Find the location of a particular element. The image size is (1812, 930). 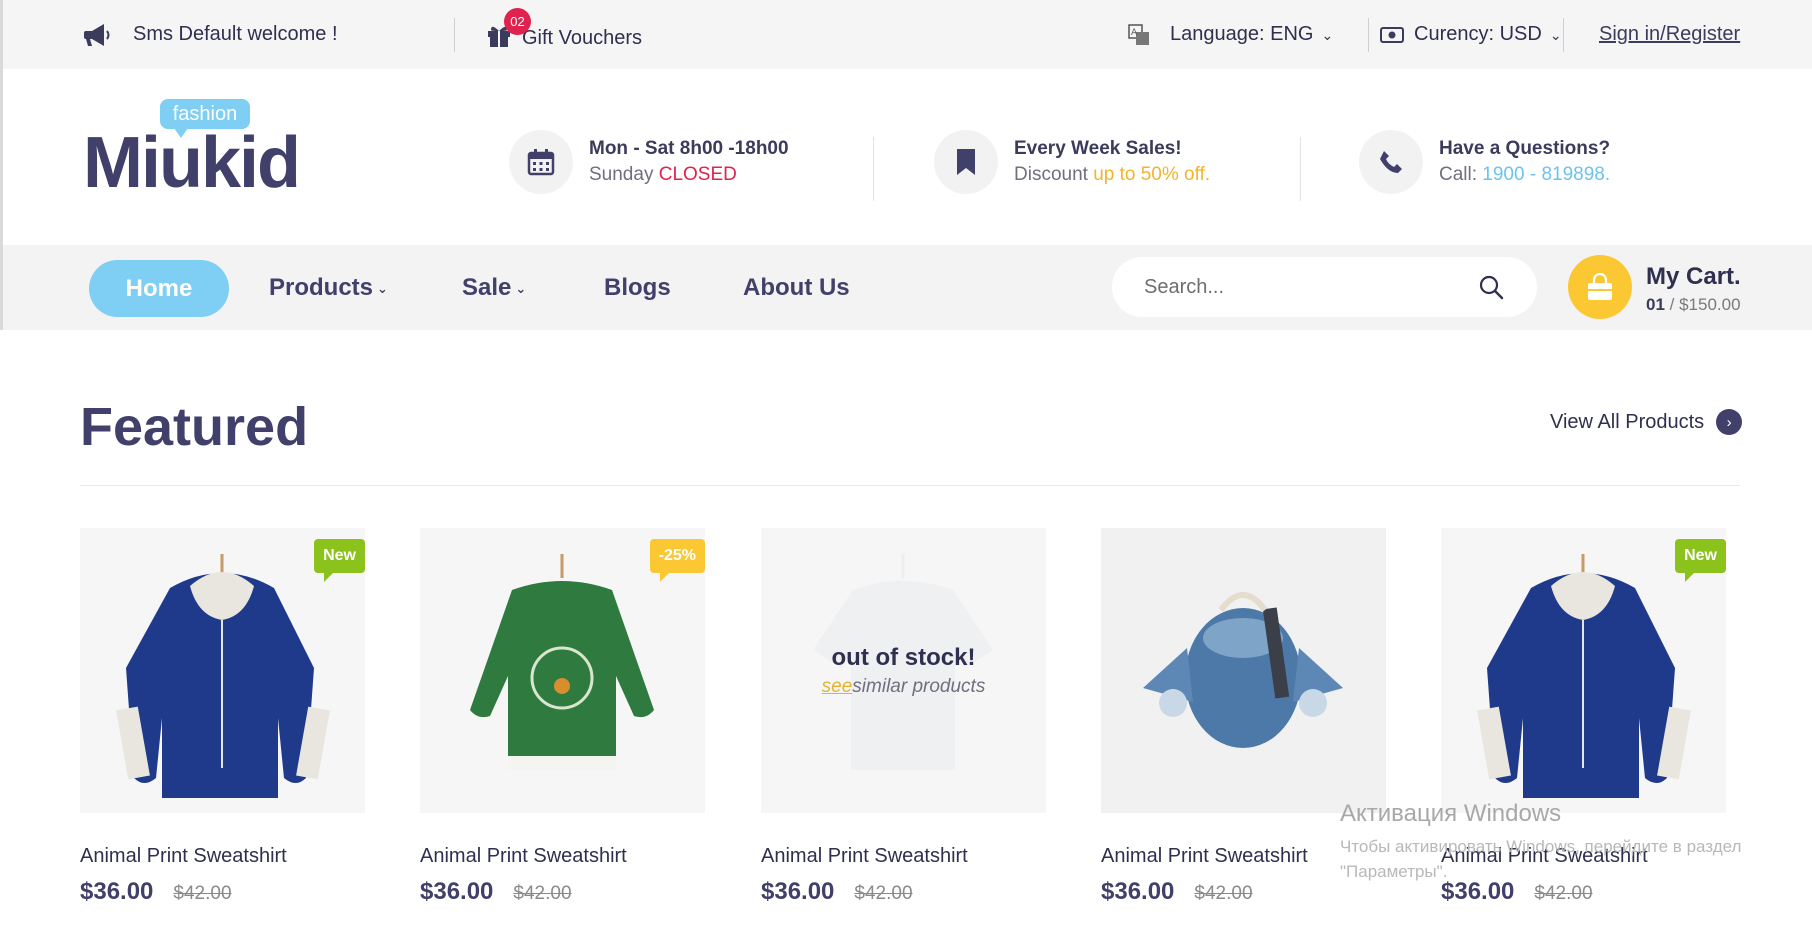

gift-vouchers-label: Gift Vouchers is located at coordinates (582, 38).